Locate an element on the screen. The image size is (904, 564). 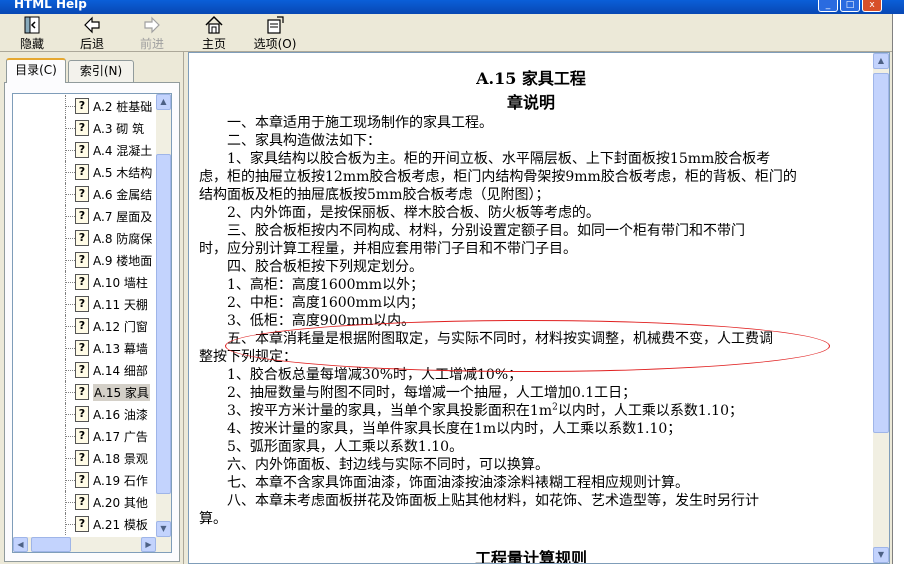
tree-item: ? A.11 天棚 is located at coordinates (87, 304).